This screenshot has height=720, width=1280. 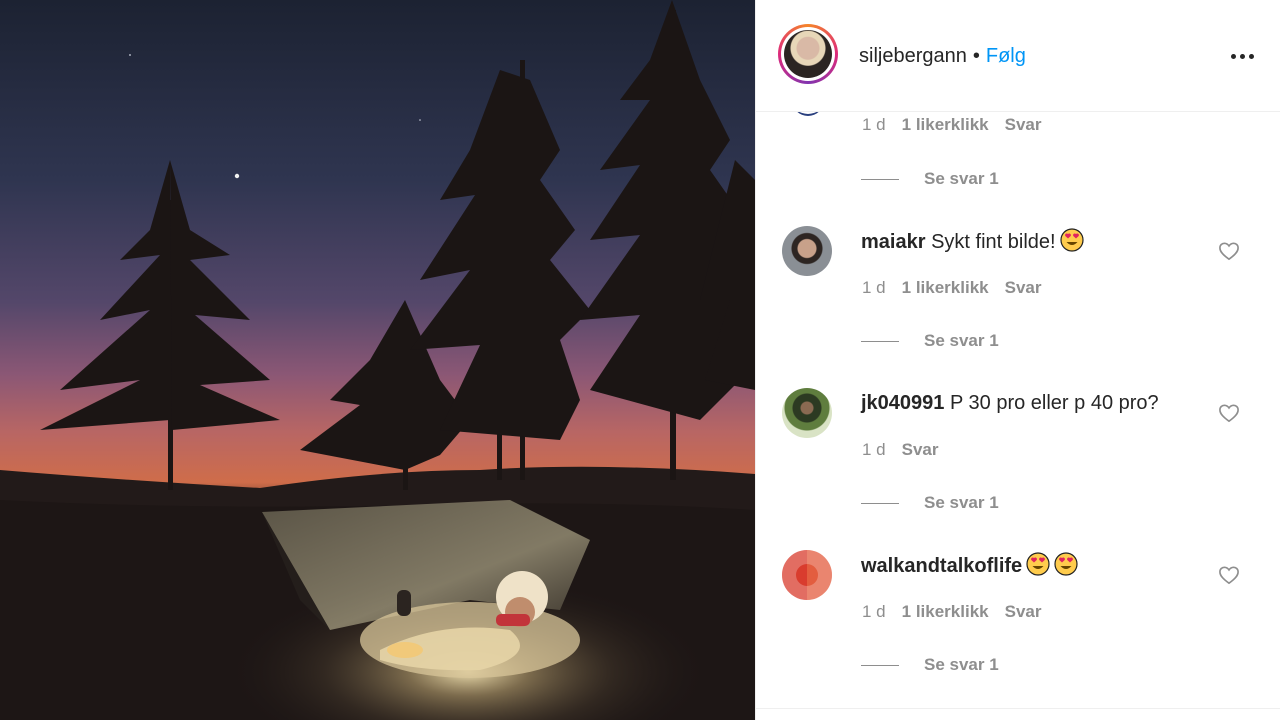 I want to click on author-avatar-image, so click(x=808, y=54).